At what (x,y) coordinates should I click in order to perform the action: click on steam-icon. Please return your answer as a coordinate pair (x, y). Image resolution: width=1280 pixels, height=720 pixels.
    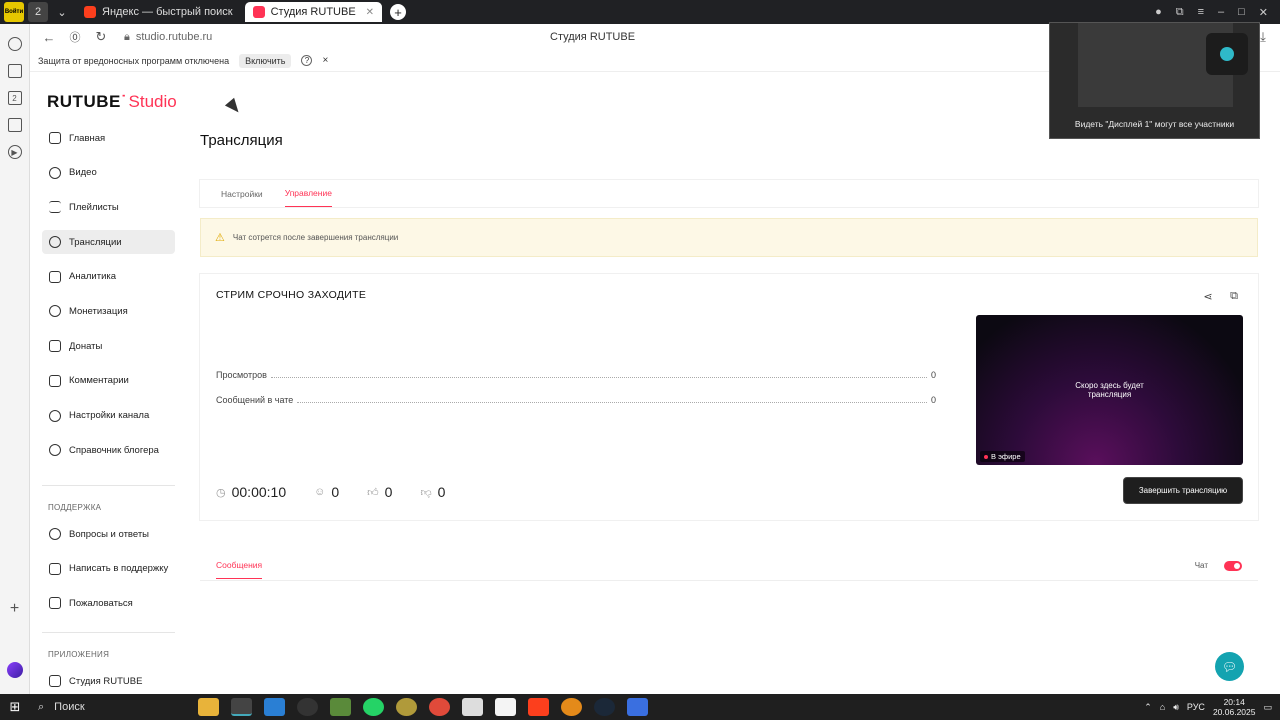
    Looking at the image, I should click on (604, 707).